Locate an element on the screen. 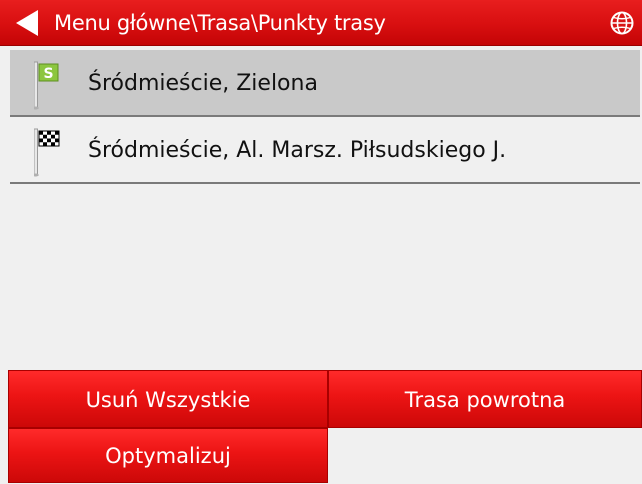 The width and height of the screenshot is (642, 484). waypoint-row-start: S Śródmieście, Zielona is located at coordinates (325, 83).